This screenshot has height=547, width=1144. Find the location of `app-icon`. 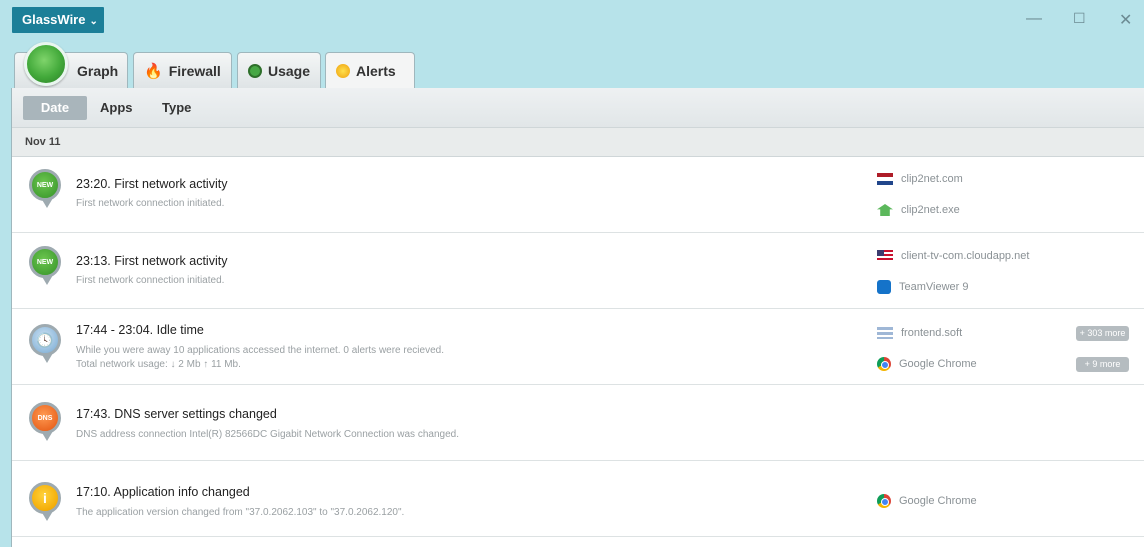

app-icon is located at coordinates (885, 210).